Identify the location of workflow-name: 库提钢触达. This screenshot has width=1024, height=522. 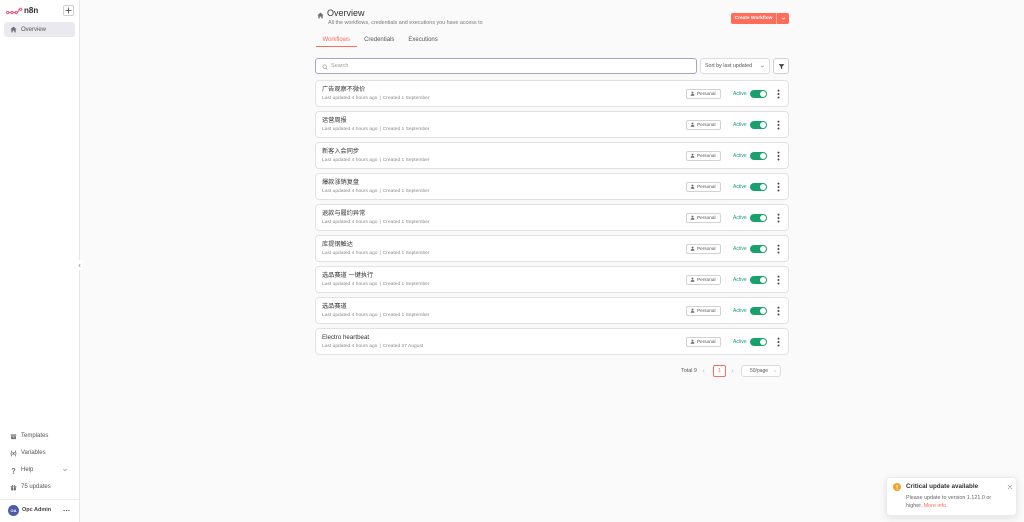
(337, 245).